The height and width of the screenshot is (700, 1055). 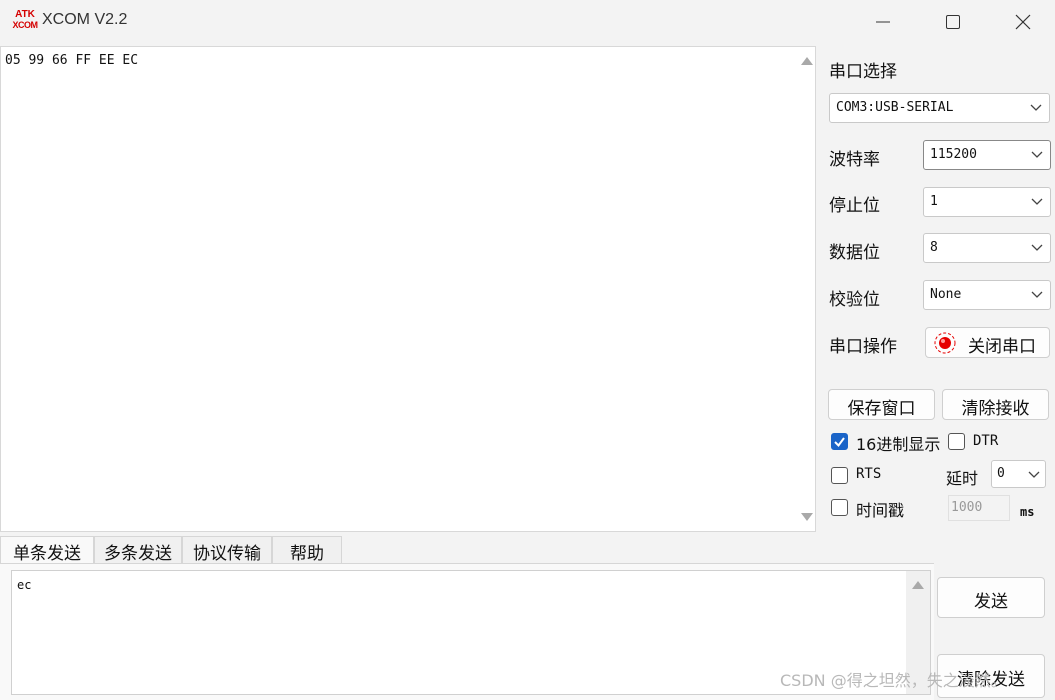 What do you see at coordinates (839, 507) in the screenshot?
I see `timestamp-checkbox` at bounding box center [839, 507].